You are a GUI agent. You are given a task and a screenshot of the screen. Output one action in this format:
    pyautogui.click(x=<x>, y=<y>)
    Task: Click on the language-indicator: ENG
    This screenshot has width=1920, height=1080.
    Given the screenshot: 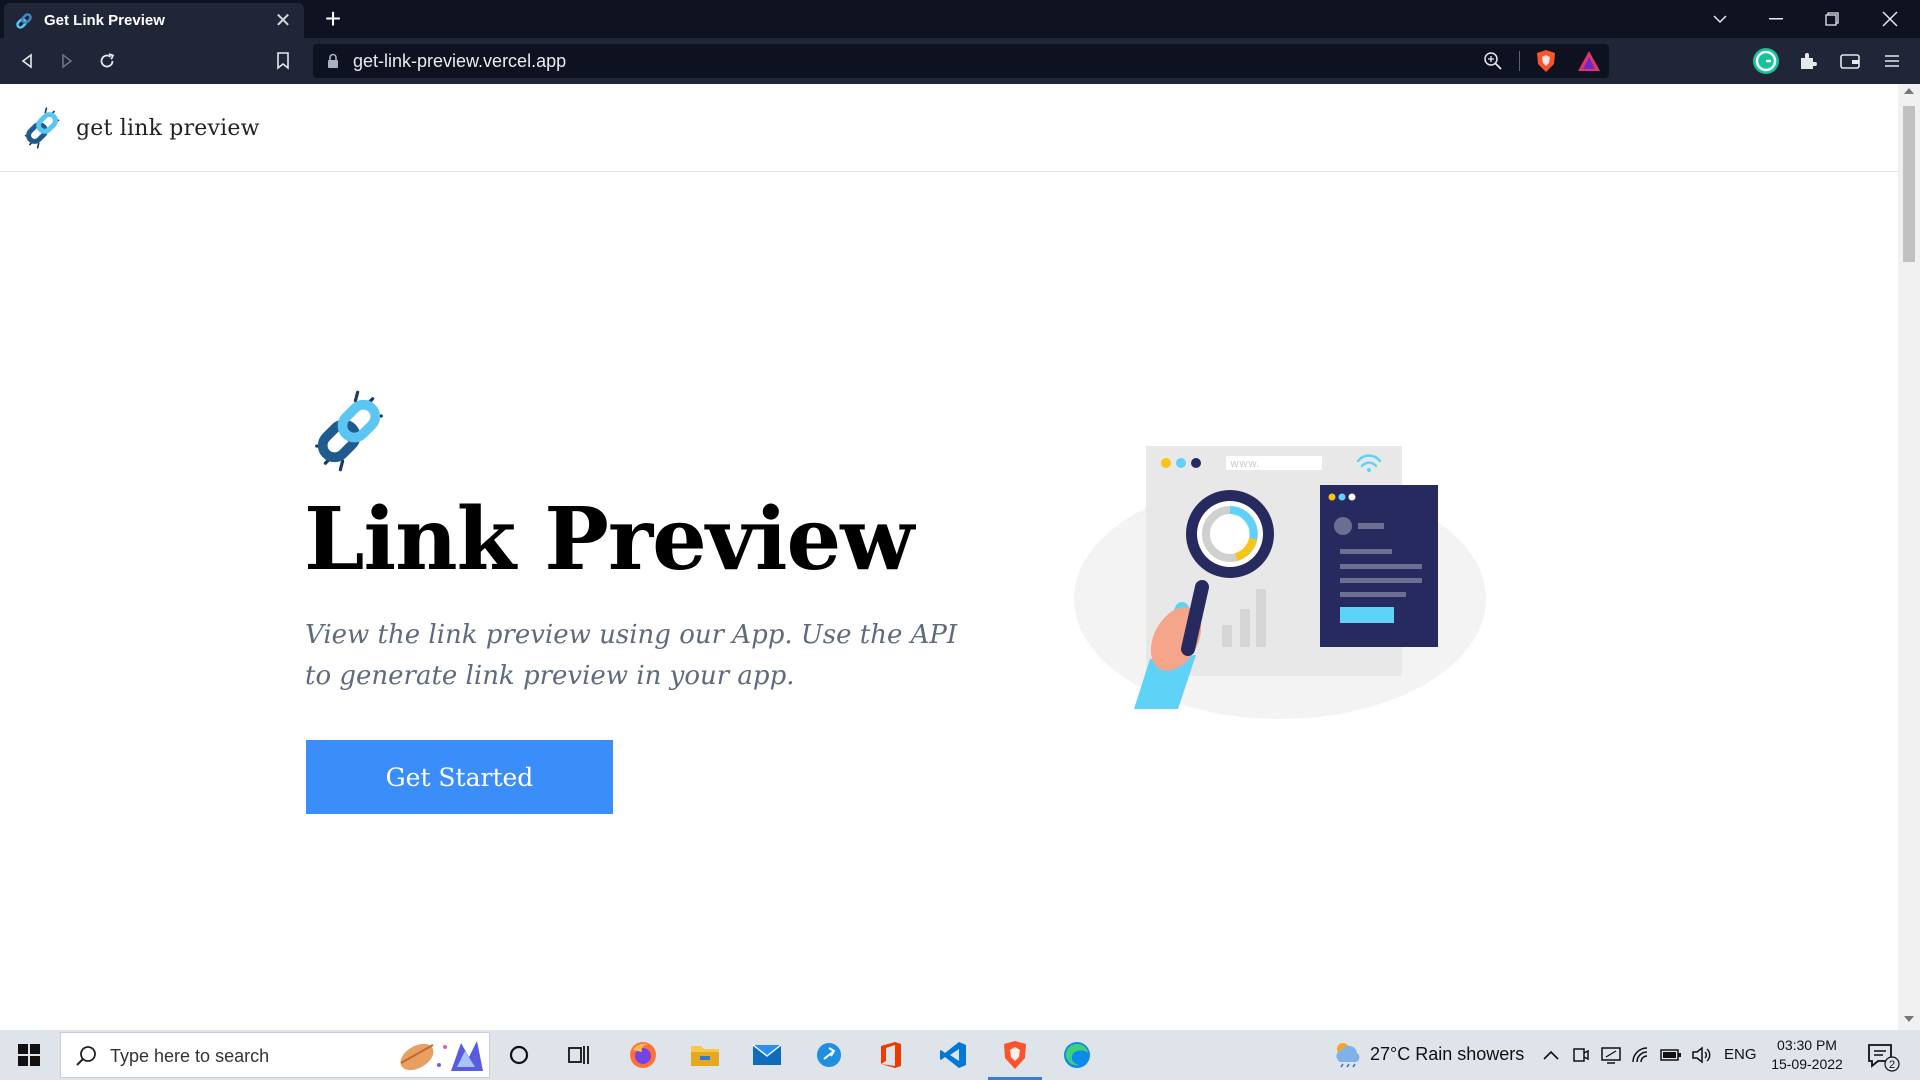 What is the action you would take?
    pyautogui.click(x=1740, y=1054)
    